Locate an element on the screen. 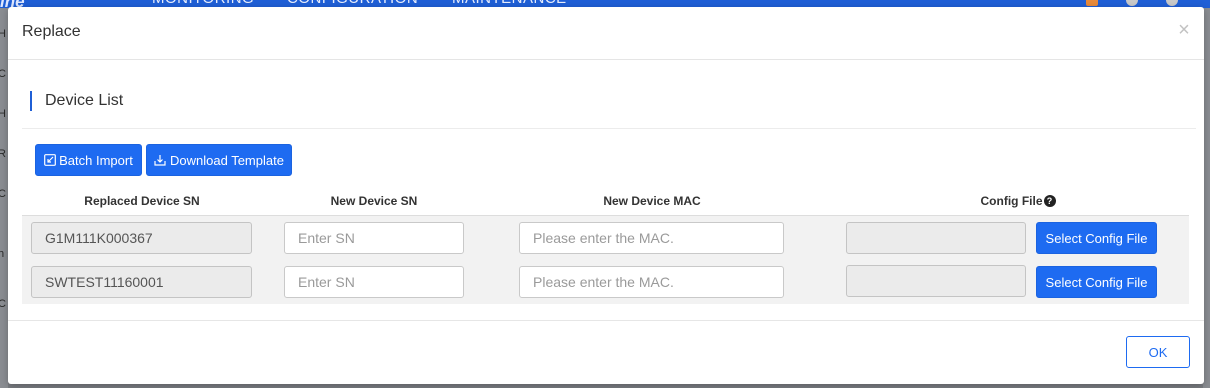 This screenshot has height=388, width=1210. dialog-title: Replace is located at coordinates (51, 31).